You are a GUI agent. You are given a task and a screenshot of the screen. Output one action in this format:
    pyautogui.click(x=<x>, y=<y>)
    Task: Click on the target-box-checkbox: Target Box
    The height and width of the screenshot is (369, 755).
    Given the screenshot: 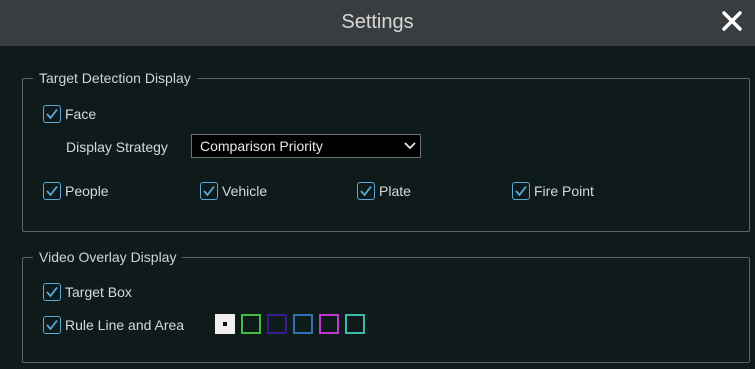 What is the action you would take?
    pyautogui.click(x=87, y=292)
    